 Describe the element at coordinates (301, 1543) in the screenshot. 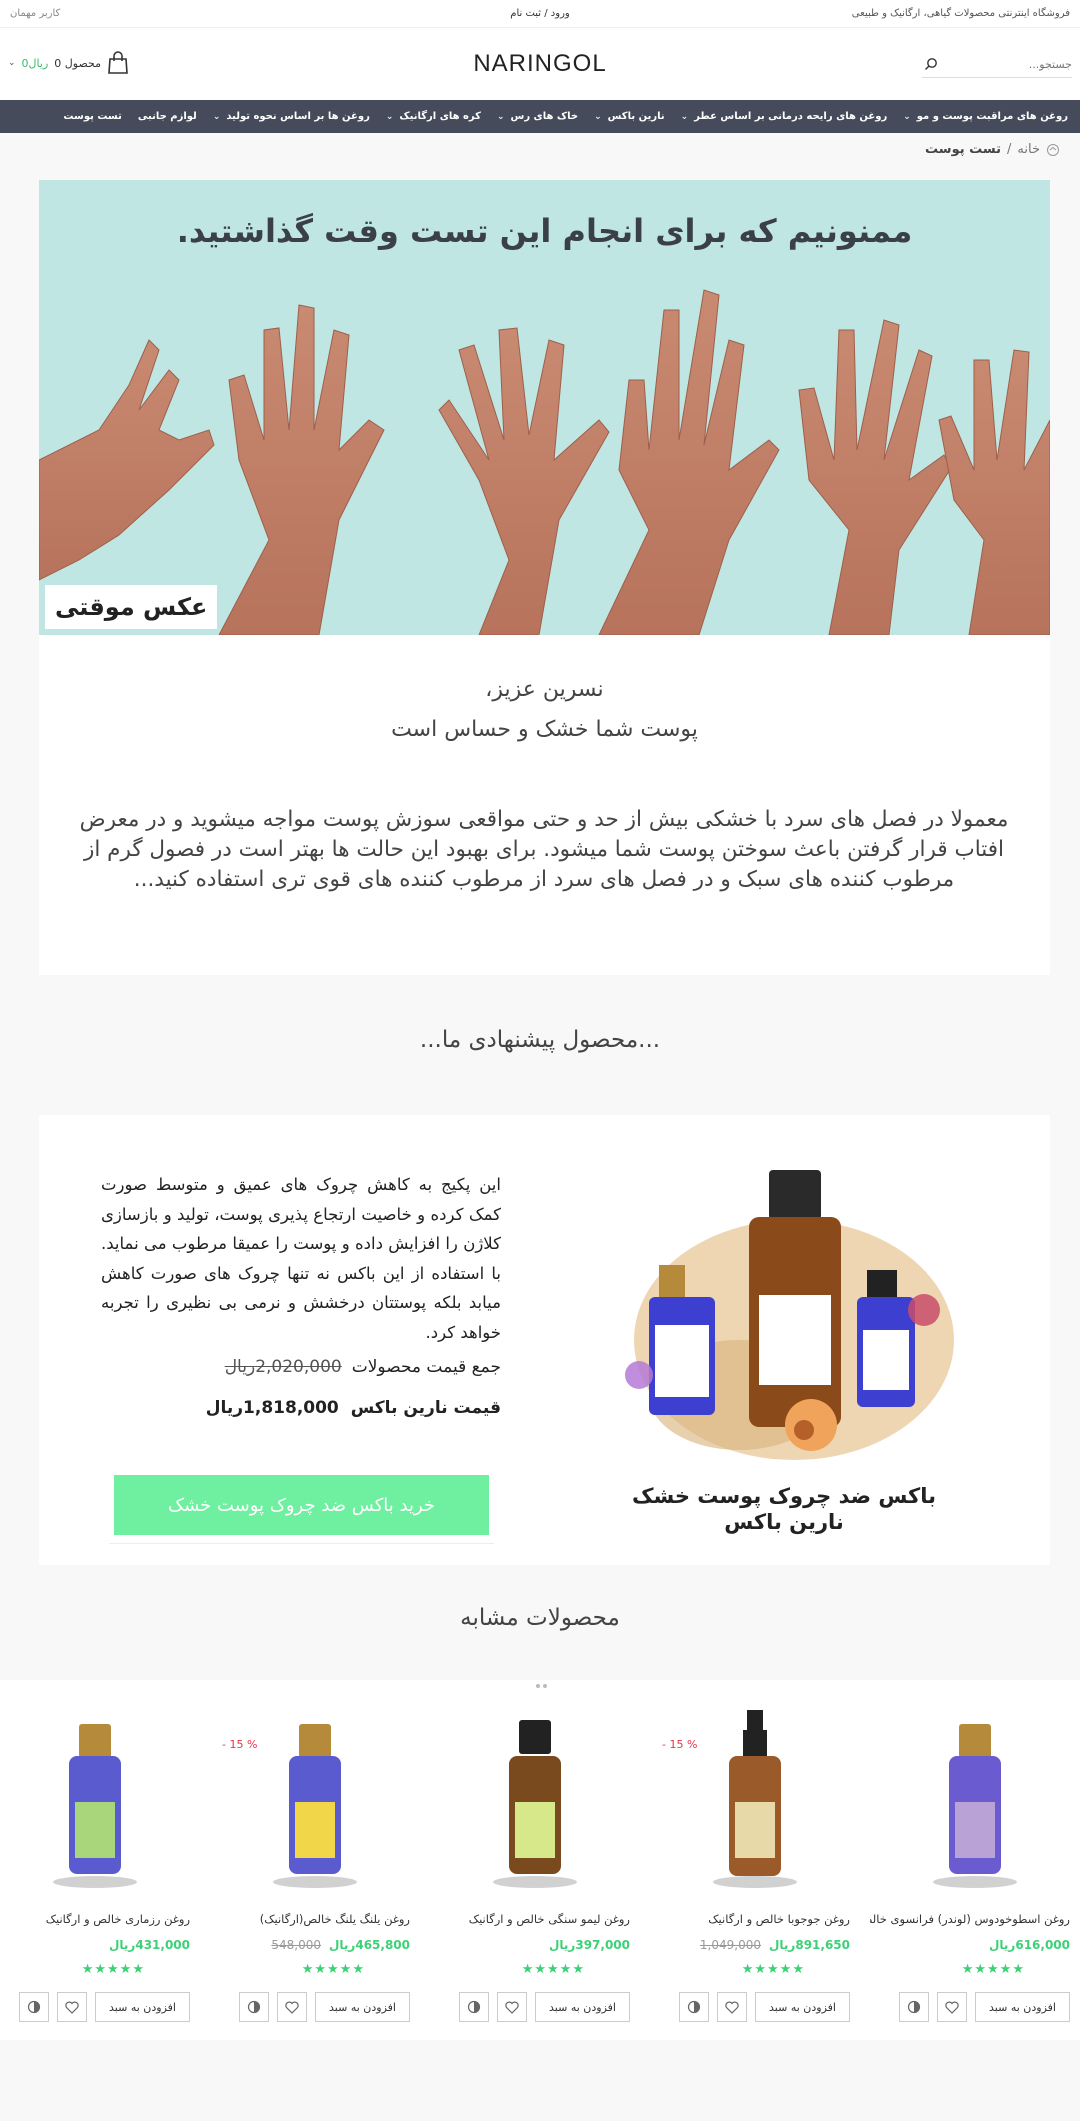

I see `divider` at that location.